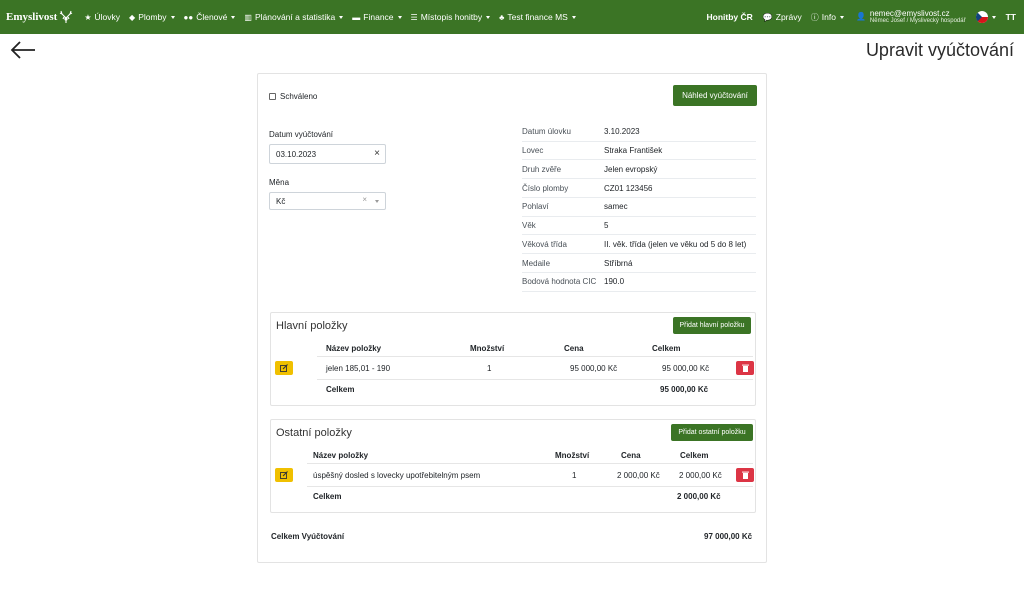 The image size is (1024, 601). What do you see at coordinates (414, 17) in the screenshot?
I see `signpost-icon: ☰` at bounding box center [414, 17].